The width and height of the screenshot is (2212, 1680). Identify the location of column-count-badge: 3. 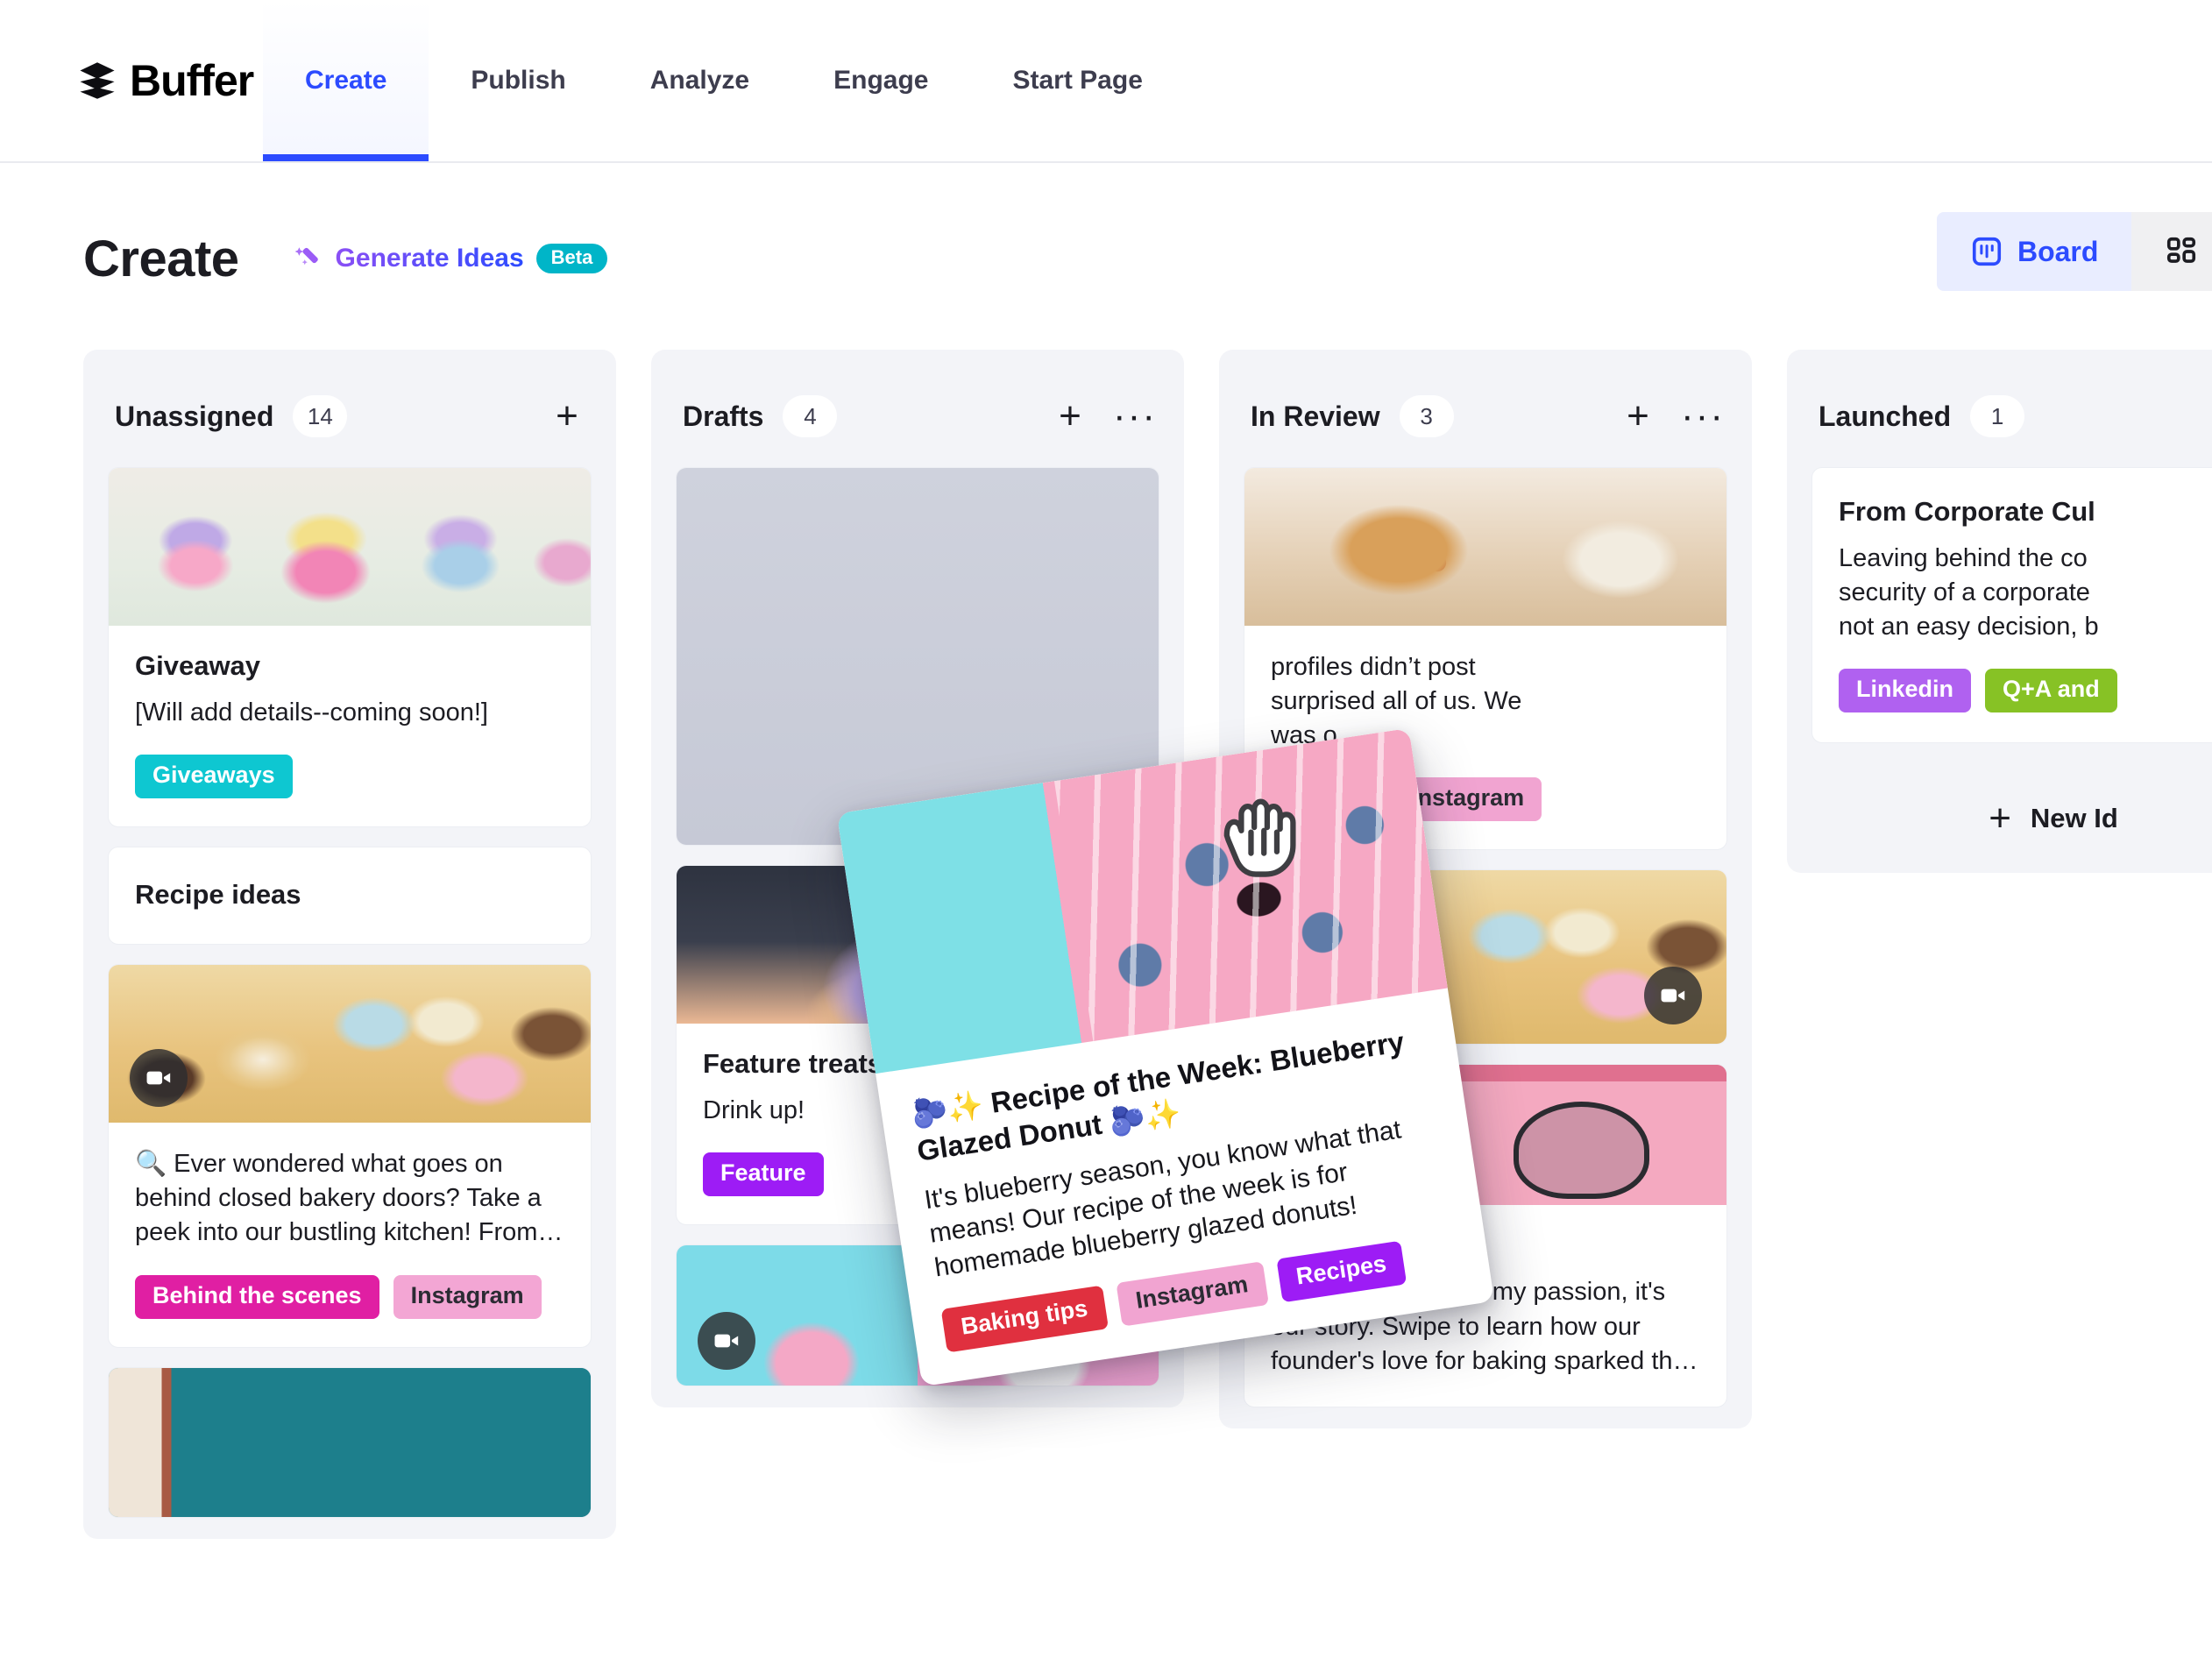
(1426, 416).